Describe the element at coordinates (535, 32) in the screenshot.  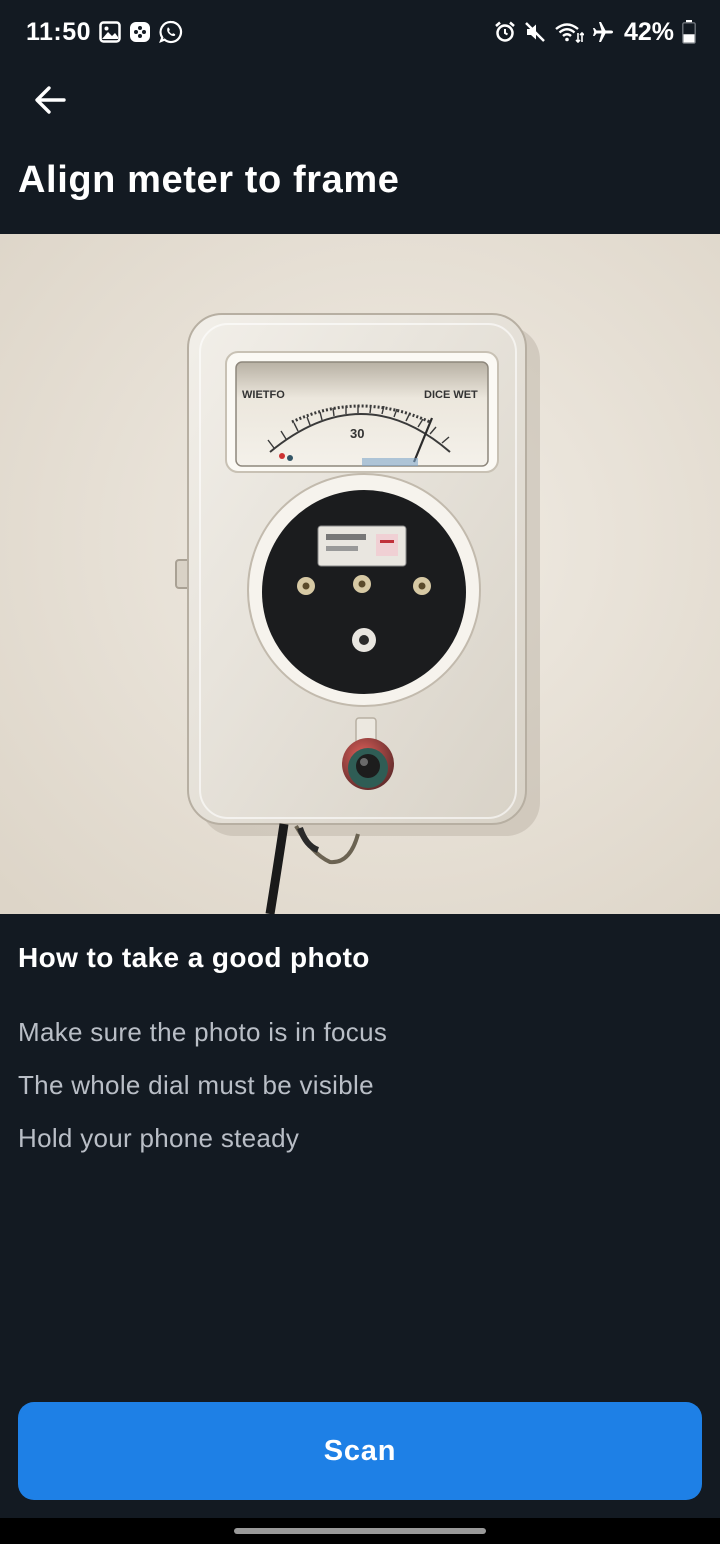
I see `mute-icon` at that location.